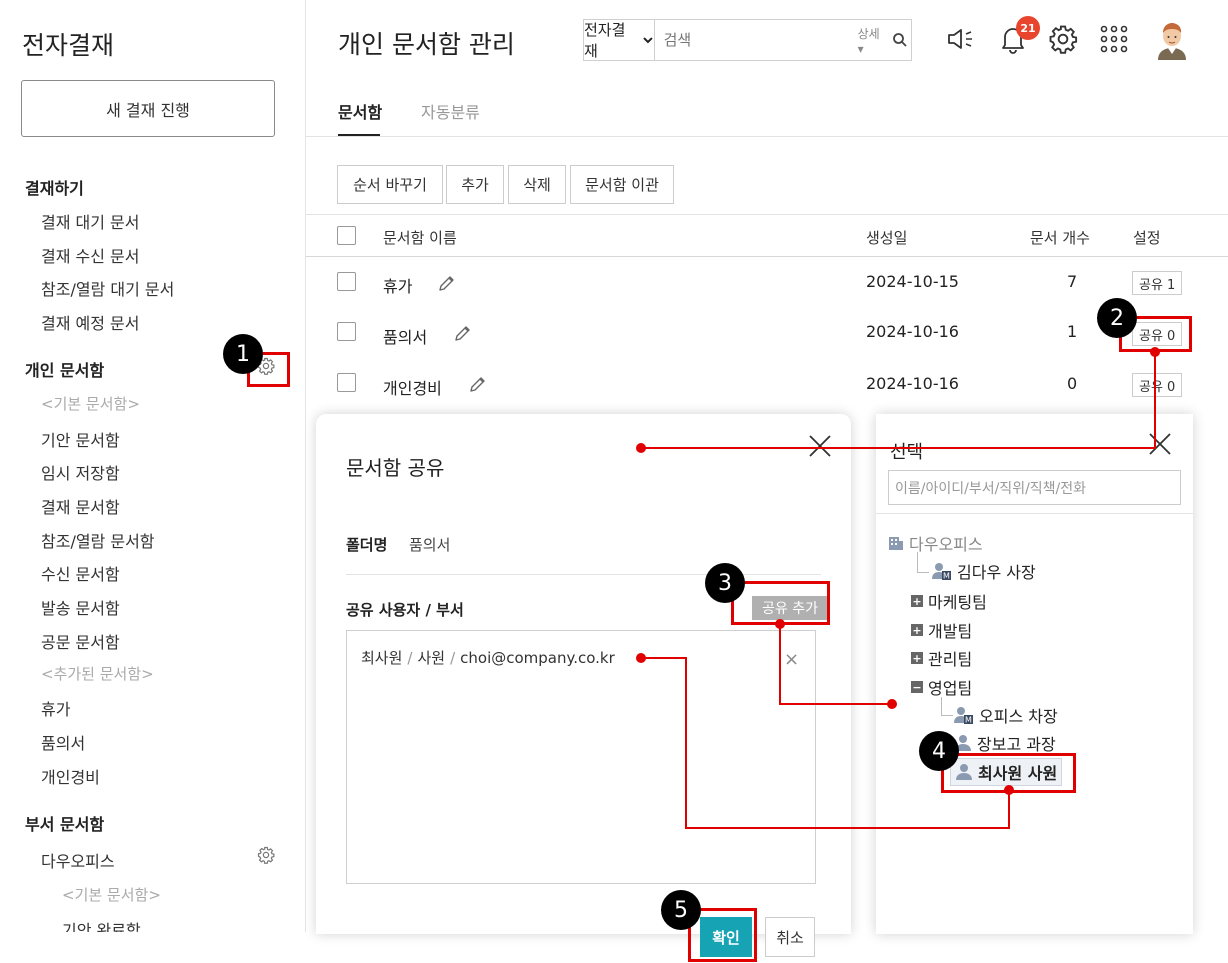  Describe the element at coordinates (80, 573) in the screenshot. I see `sidebar-item-receive-box: 수신 문서함` at that location.